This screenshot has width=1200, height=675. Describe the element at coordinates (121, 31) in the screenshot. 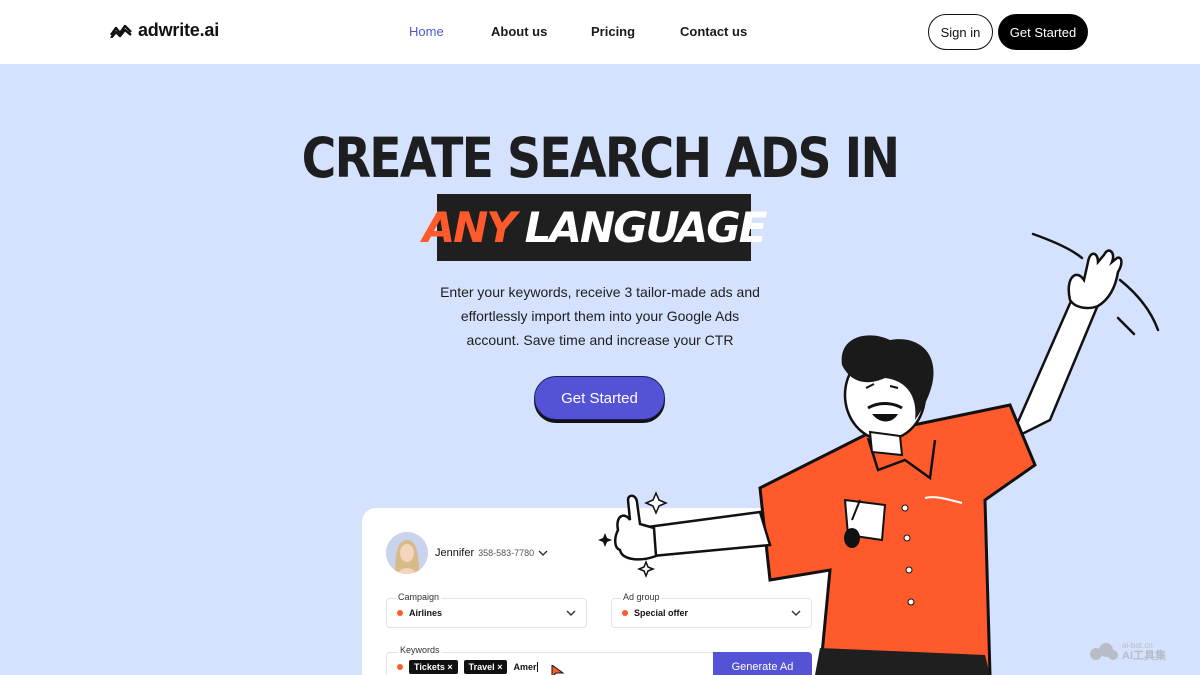

I see `logo-mark-icon` at that location.